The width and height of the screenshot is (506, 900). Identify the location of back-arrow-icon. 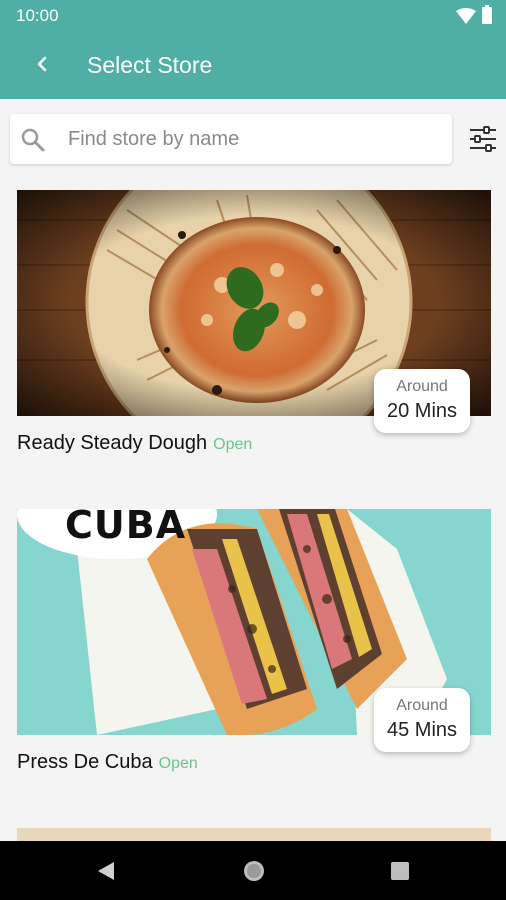
(42, 64).